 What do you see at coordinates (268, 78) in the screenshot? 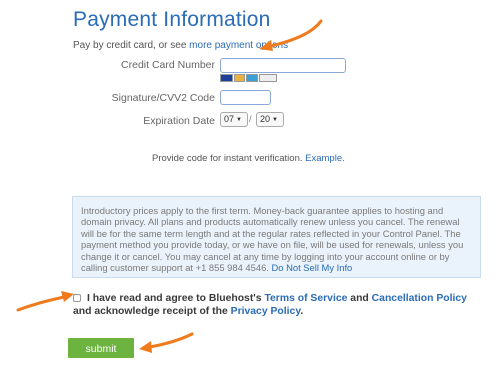
I see `discover-card-icon` at bounding box center [268, 78].